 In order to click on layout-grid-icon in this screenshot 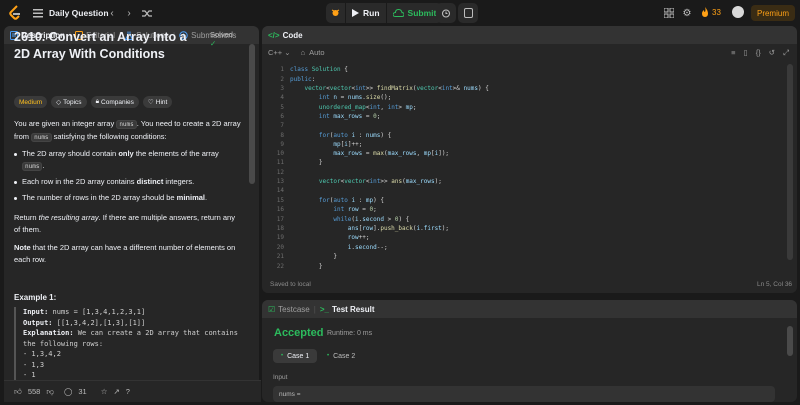, I will do `click(669, 13)`.